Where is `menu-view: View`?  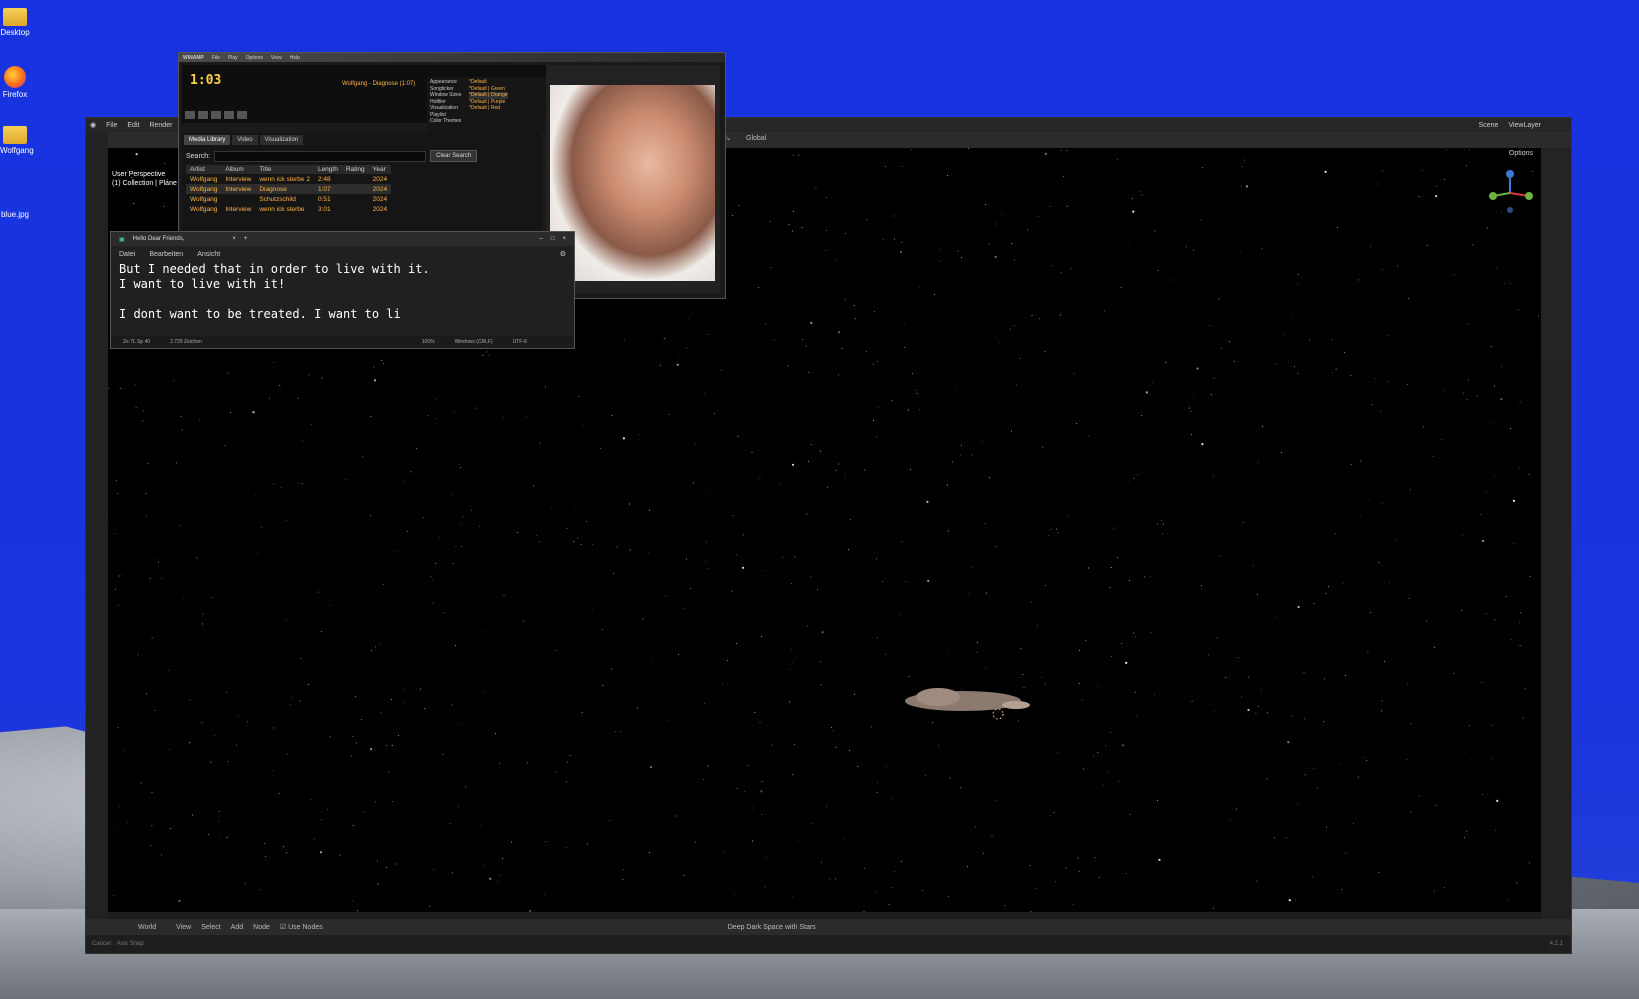
menu-view: View is located at coordinates (183, 927).